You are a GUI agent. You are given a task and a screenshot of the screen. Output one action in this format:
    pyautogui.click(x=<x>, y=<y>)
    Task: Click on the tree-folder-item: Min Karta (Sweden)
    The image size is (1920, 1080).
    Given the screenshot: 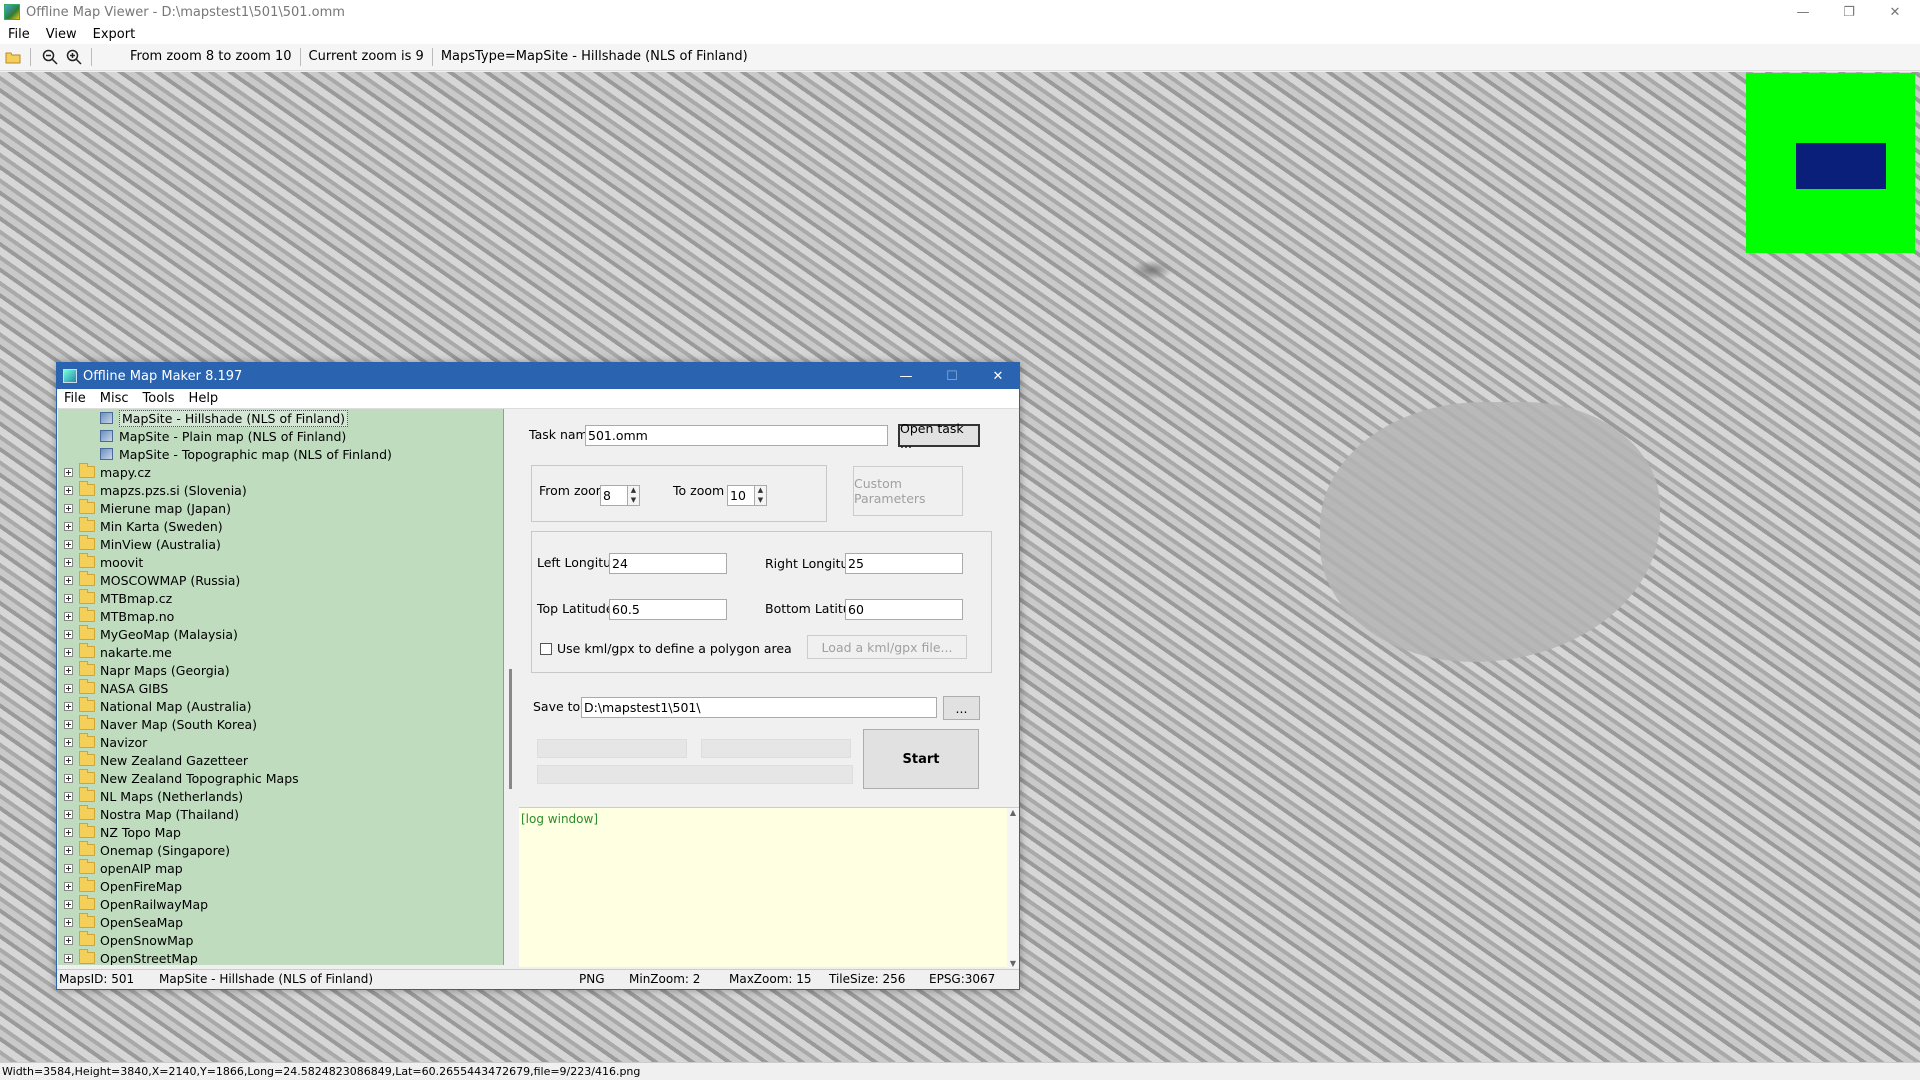 What is the action you would take?
    pyautogui.click(x=280, y=526)
    